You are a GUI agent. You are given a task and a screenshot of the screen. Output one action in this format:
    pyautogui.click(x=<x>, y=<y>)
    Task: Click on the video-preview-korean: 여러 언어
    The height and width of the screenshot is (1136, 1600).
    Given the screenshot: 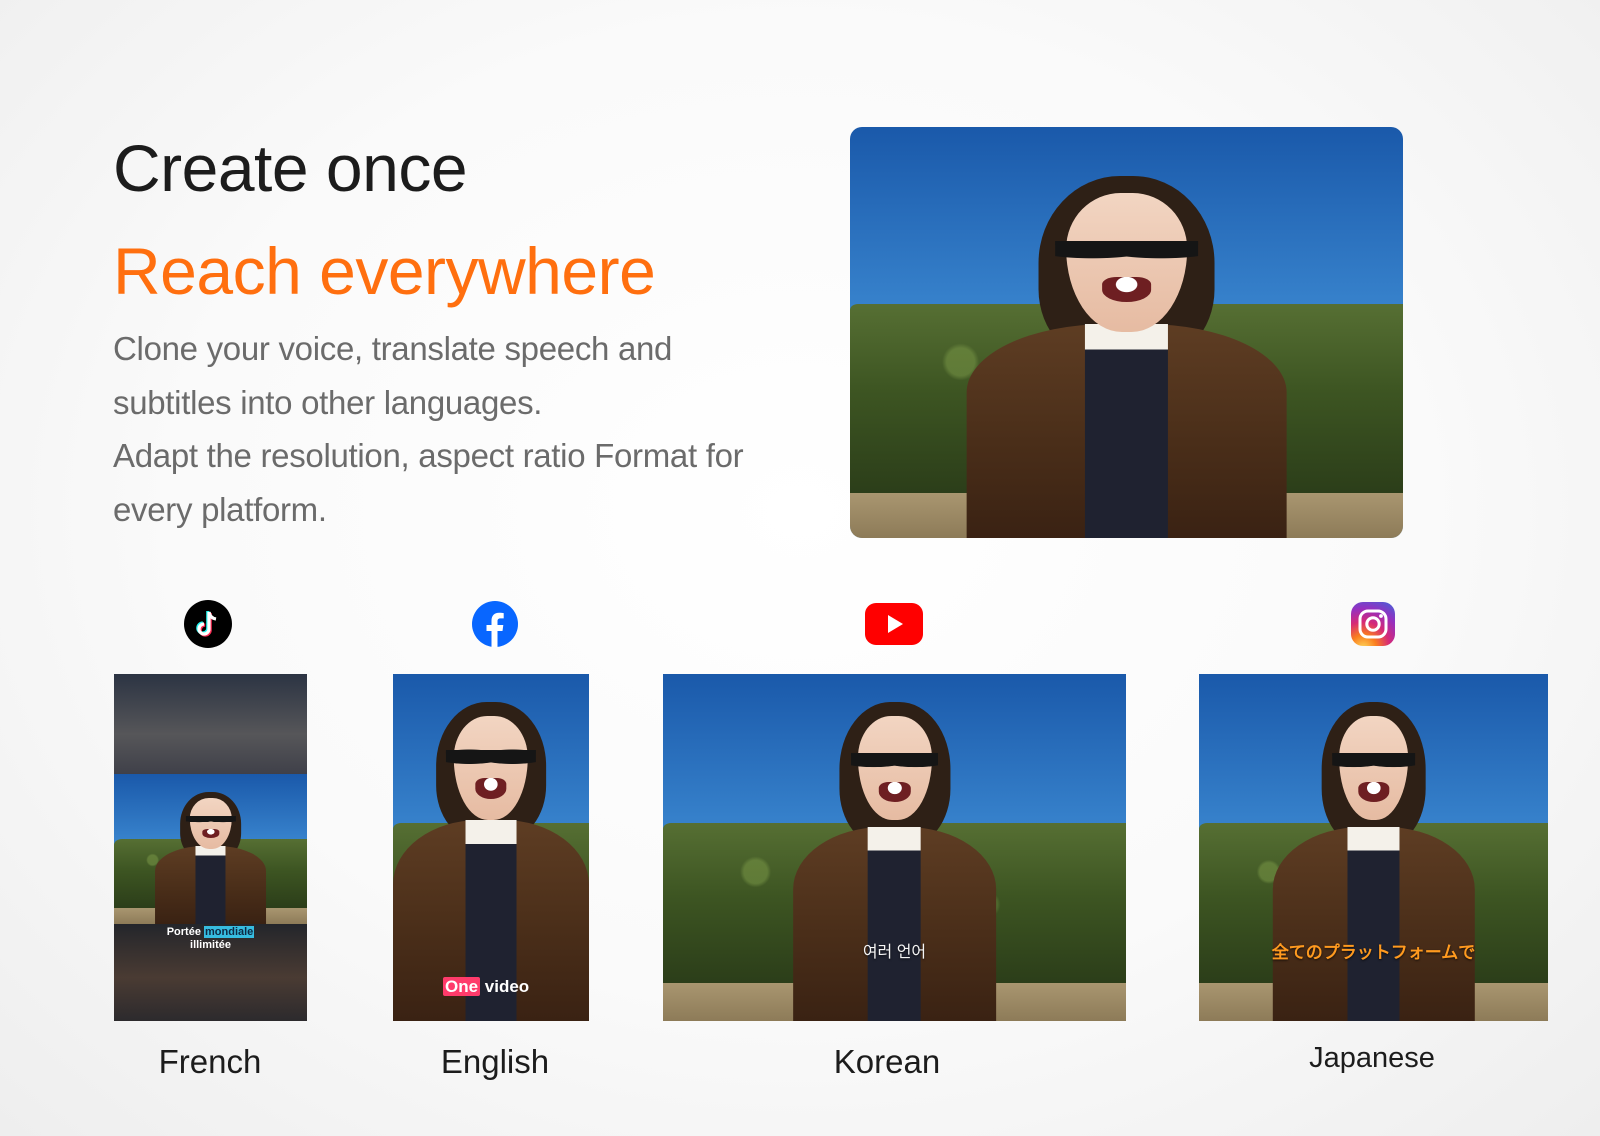 What is the action you would take?
    pyautogui.click(x=894, y=847)
    